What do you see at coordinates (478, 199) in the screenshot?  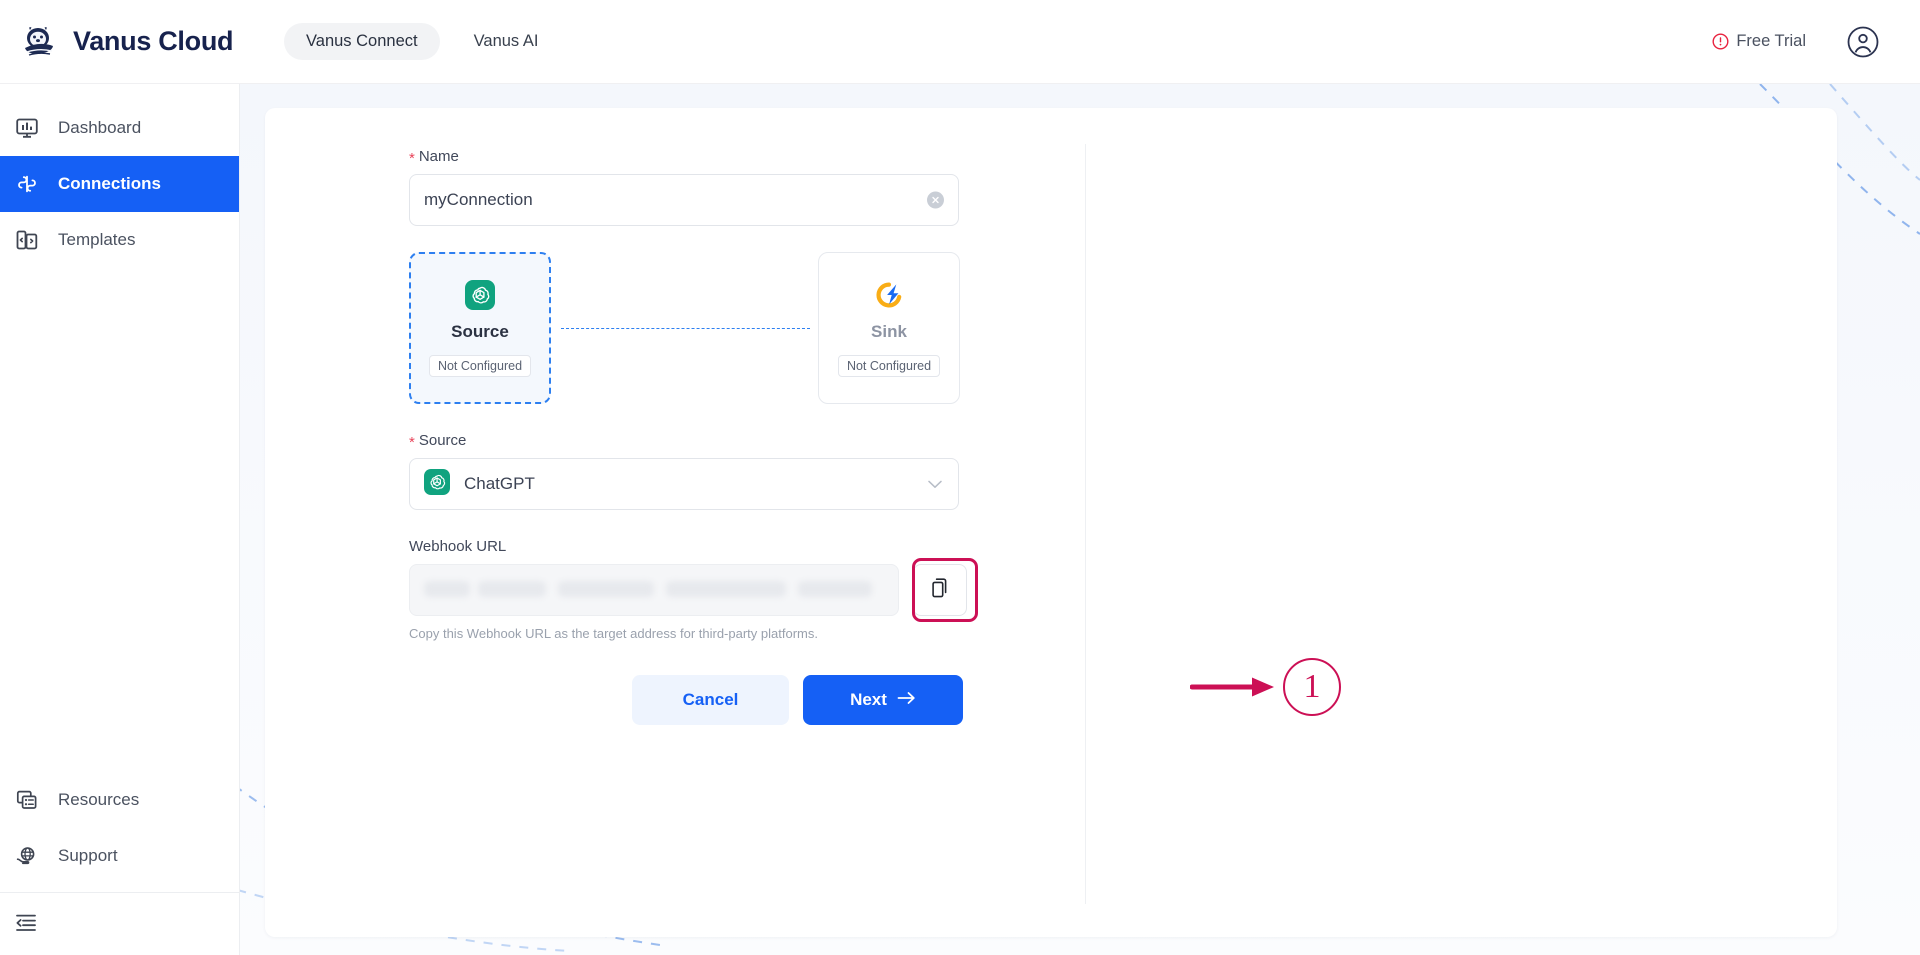 I see `connection-name-value: myConnection` at bounding box center [478, 199].